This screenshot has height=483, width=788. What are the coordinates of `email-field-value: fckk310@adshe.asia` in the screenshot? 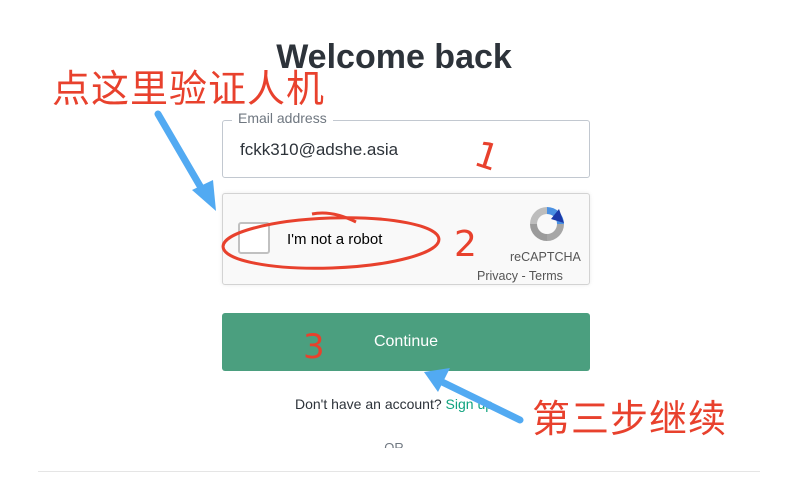 It's located at (319, 150).